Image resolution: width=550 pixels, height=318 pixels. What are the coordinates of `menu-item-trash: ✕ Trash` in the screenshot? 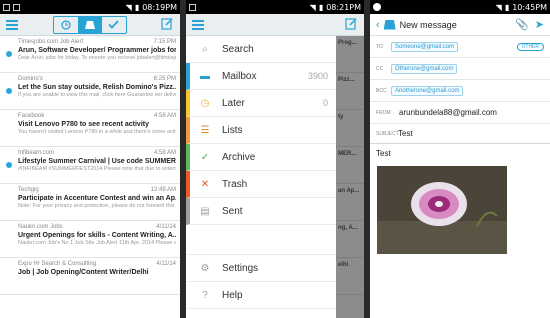 It's located at (261, 184).